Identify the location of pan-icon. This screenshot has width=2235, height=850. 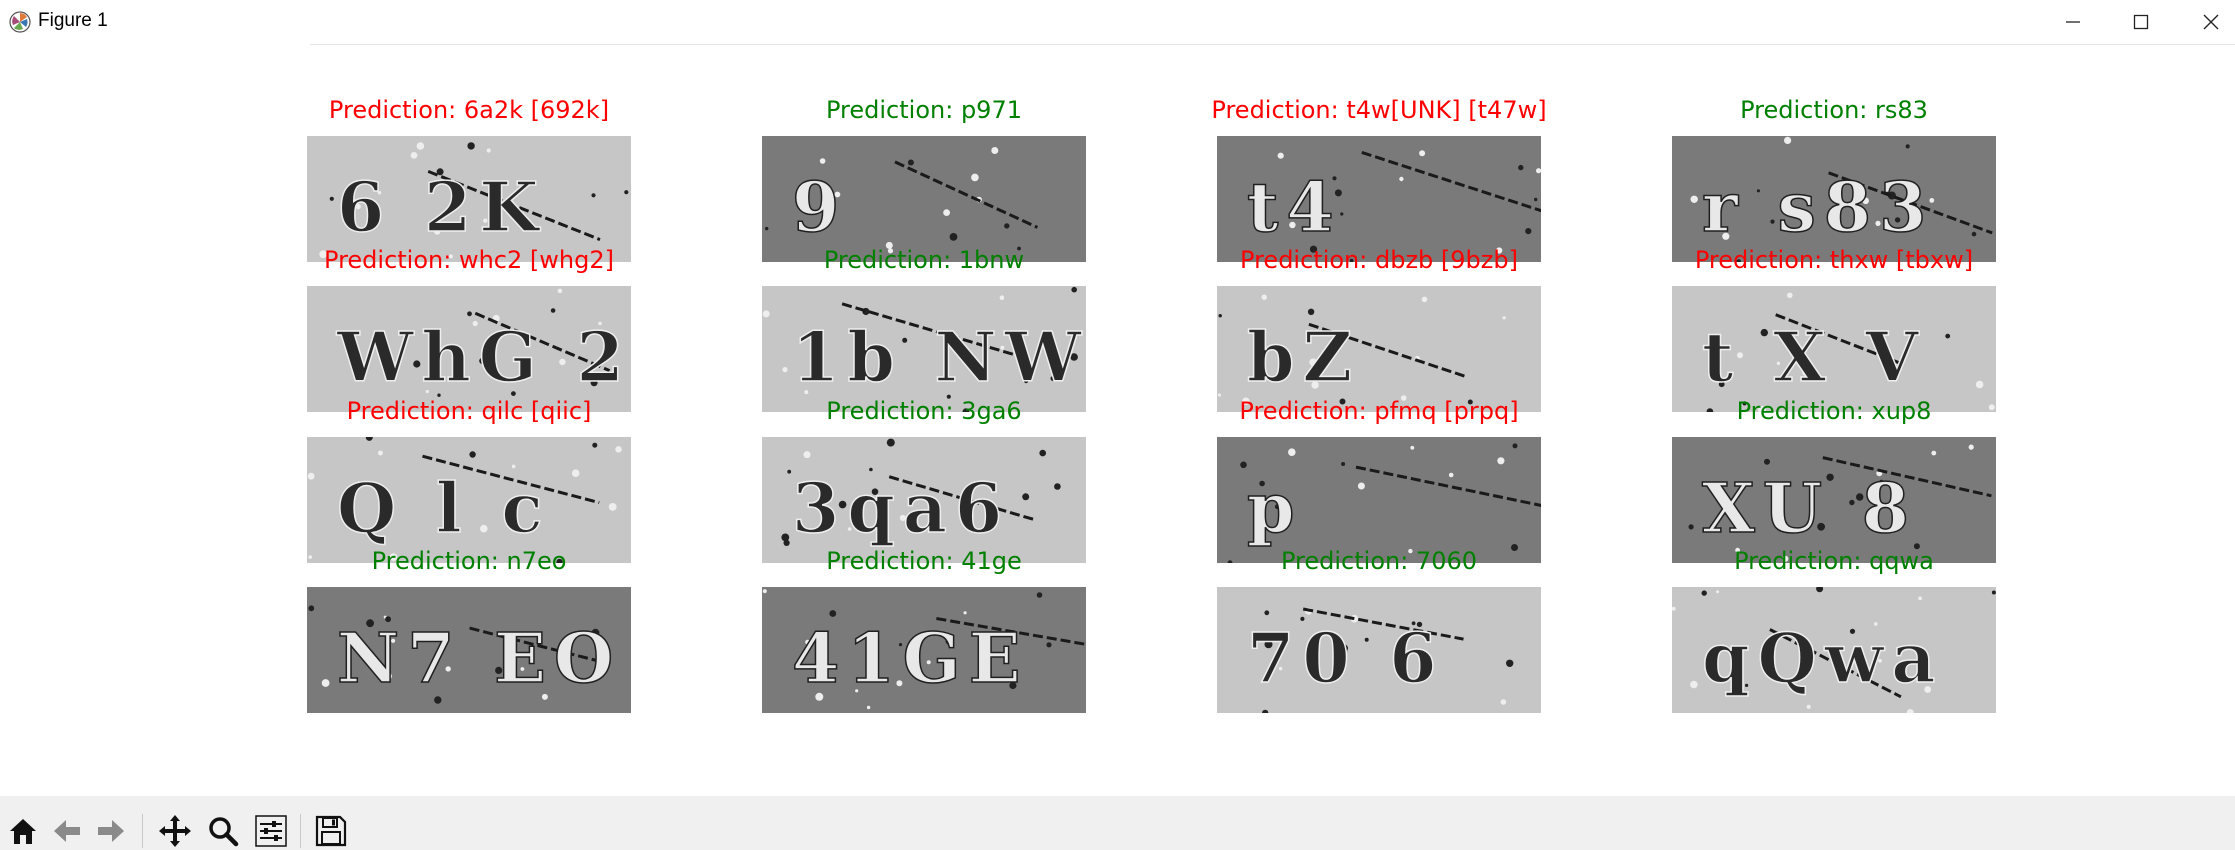
(175, 831).